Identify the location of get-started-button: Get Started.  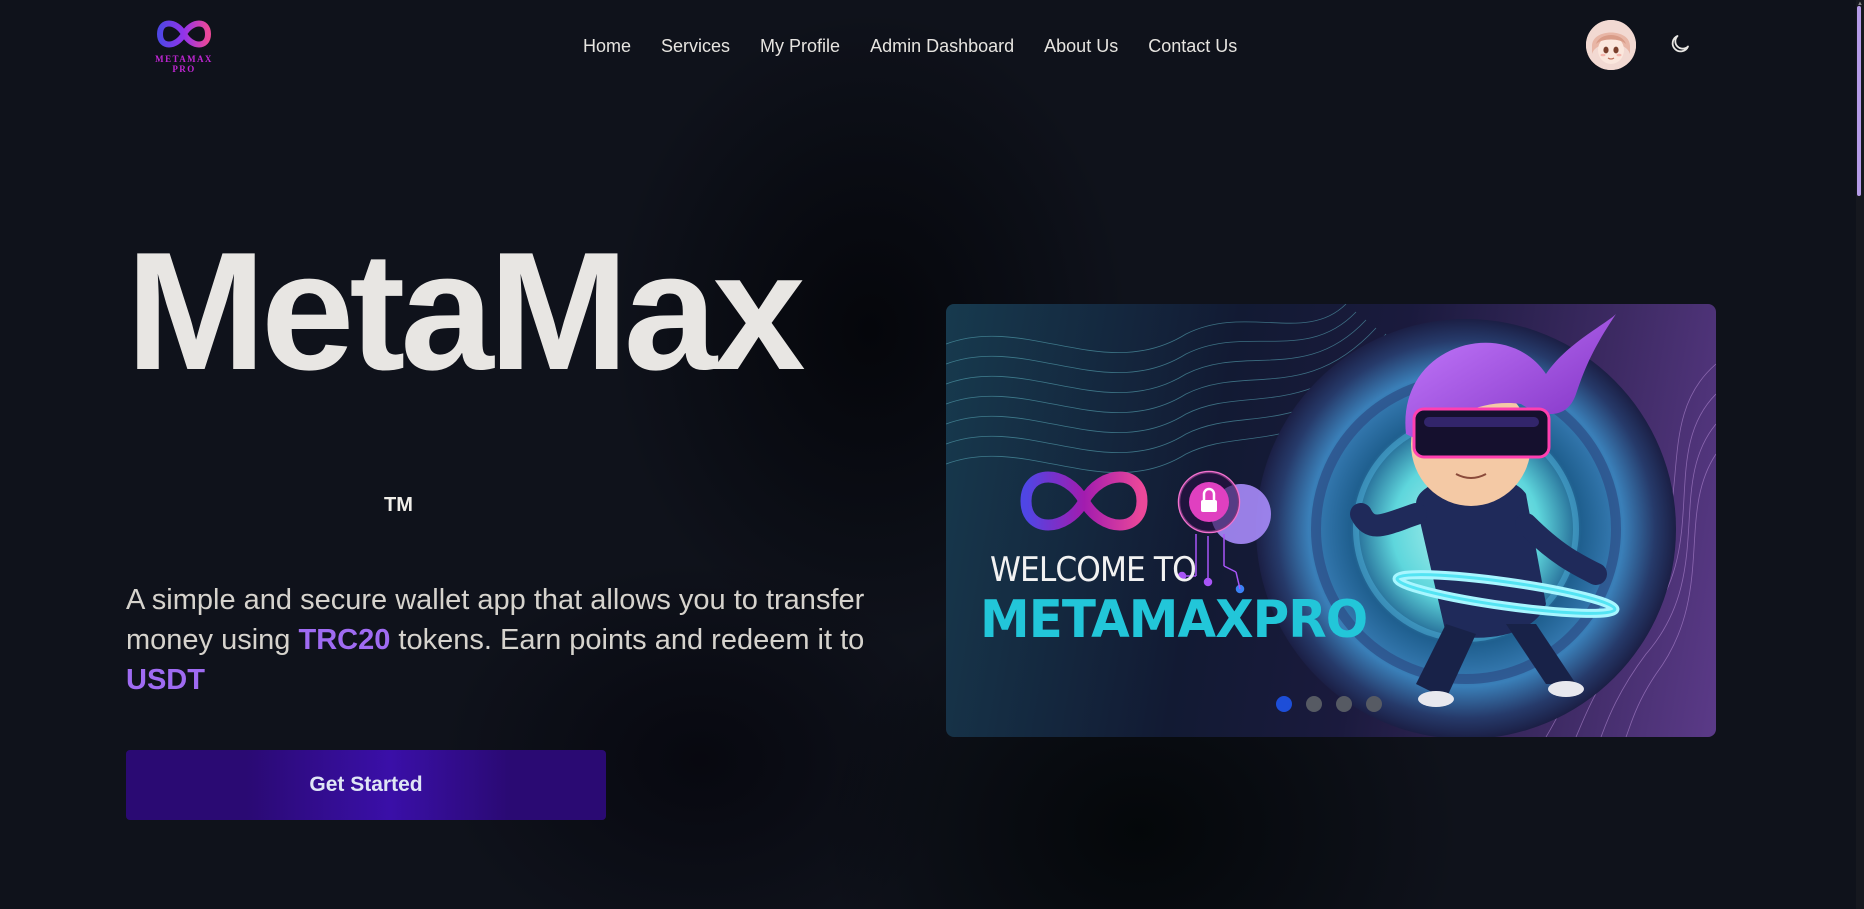
(366, 785).